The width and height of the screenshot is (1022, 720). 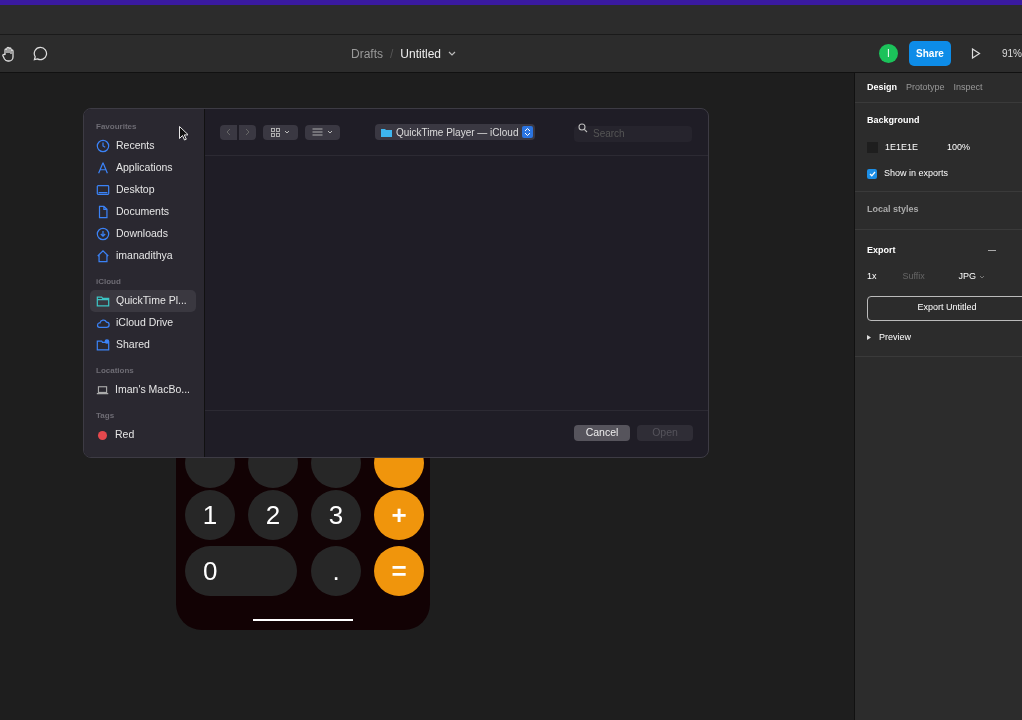 I want to click on stepper-icon, so click(x=528, y=132).